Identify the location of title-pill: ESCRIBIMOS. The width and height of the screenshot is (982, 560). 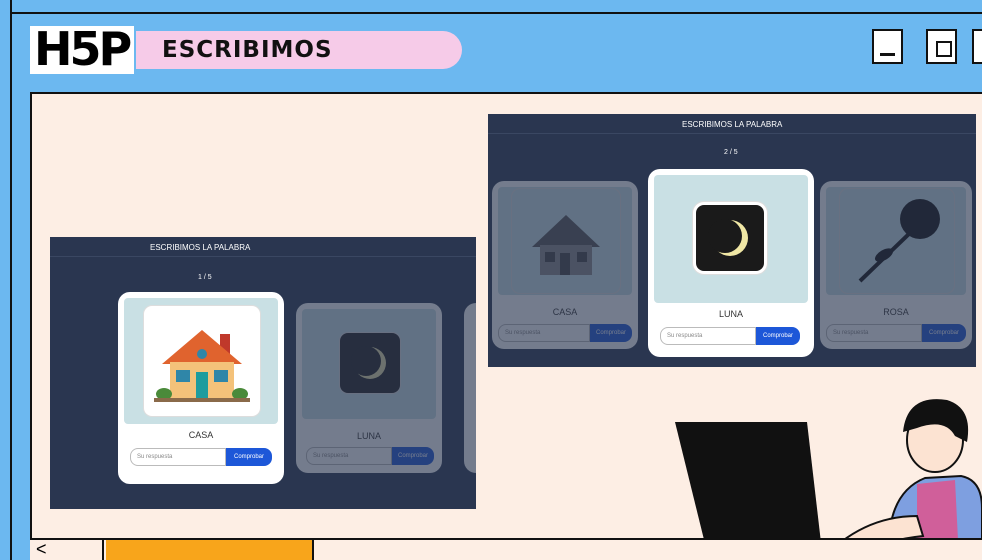
(299, 50).